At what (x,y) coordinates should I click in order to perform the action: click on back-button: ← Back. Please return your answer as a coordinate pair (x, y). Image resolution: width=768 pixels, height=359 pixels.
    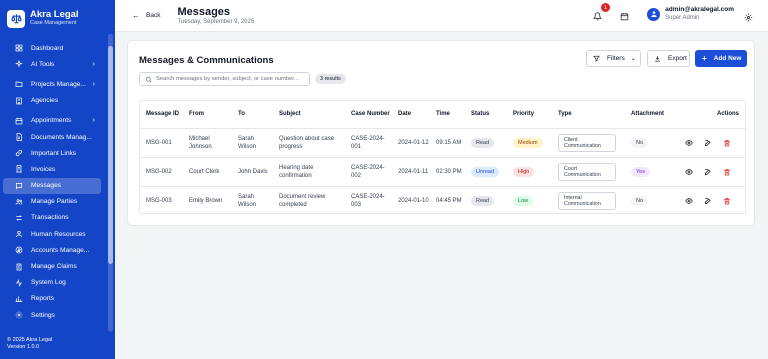
    Looking at the image, I should click on (146, 15).